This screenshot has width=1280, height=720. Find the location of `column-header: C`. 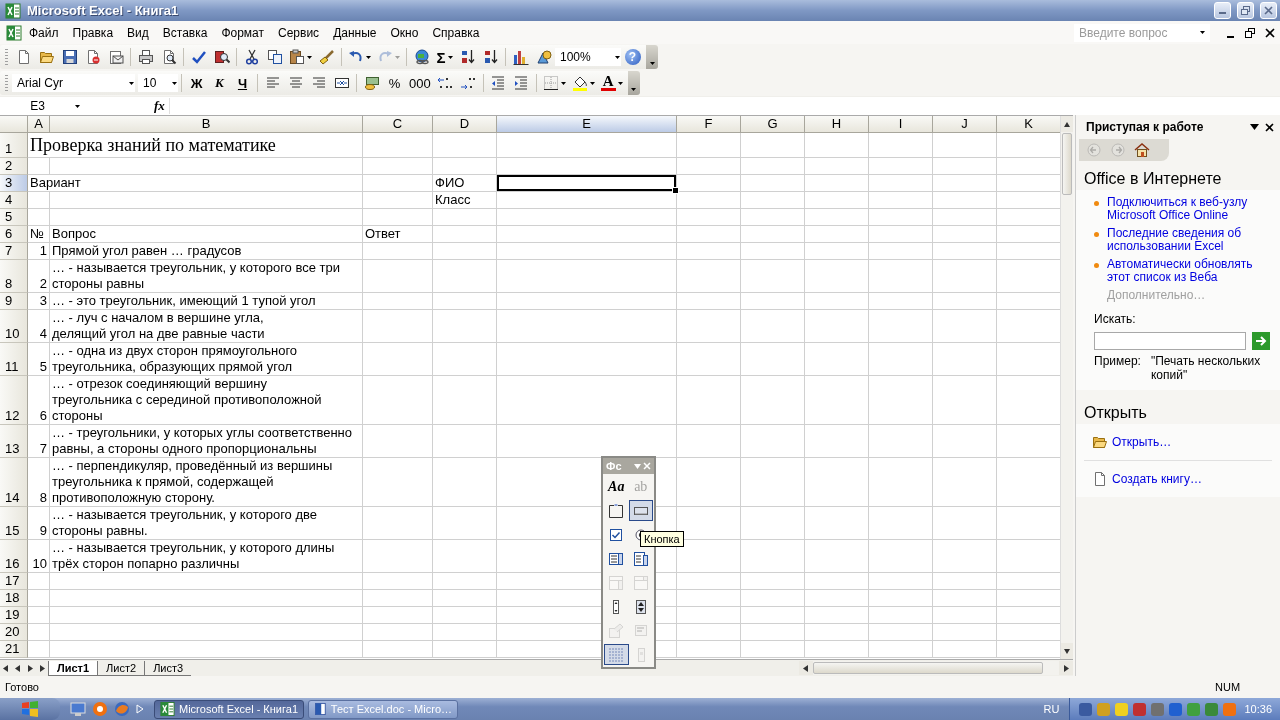

column-header: C is located at coordinates (398, 124).